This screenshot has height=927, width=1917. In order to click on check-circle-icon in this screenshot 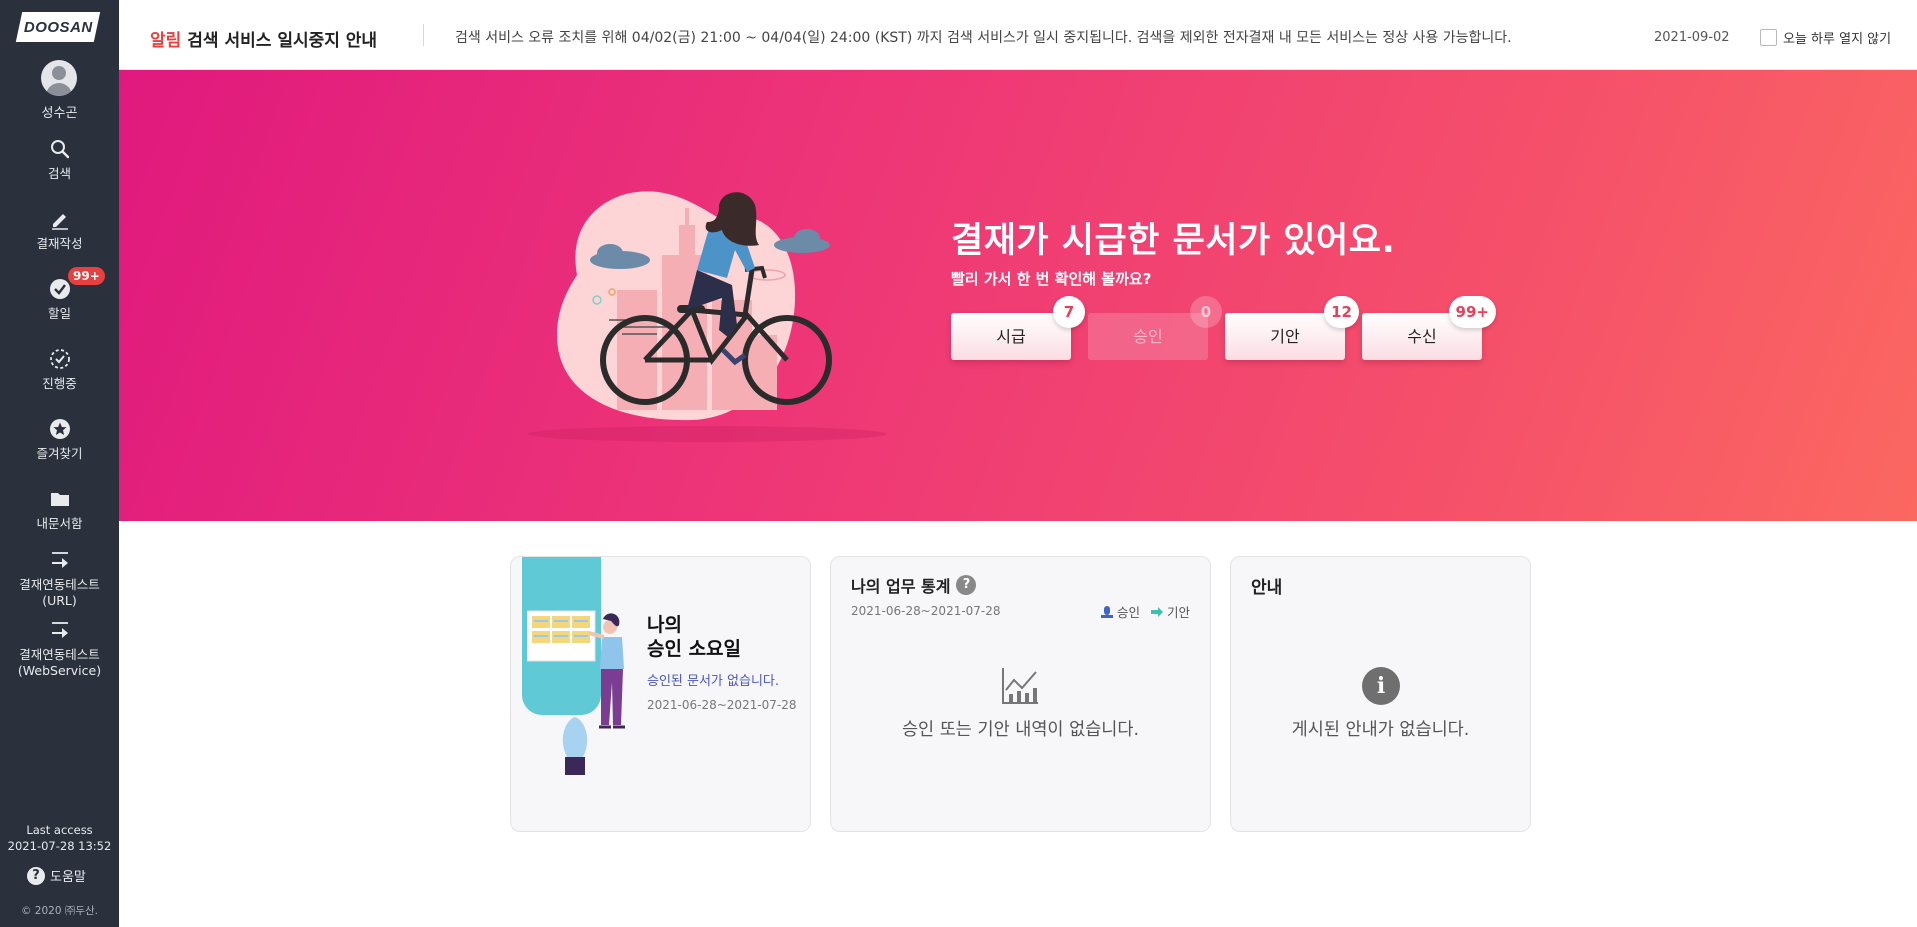, I will do `click(59, 289)`.